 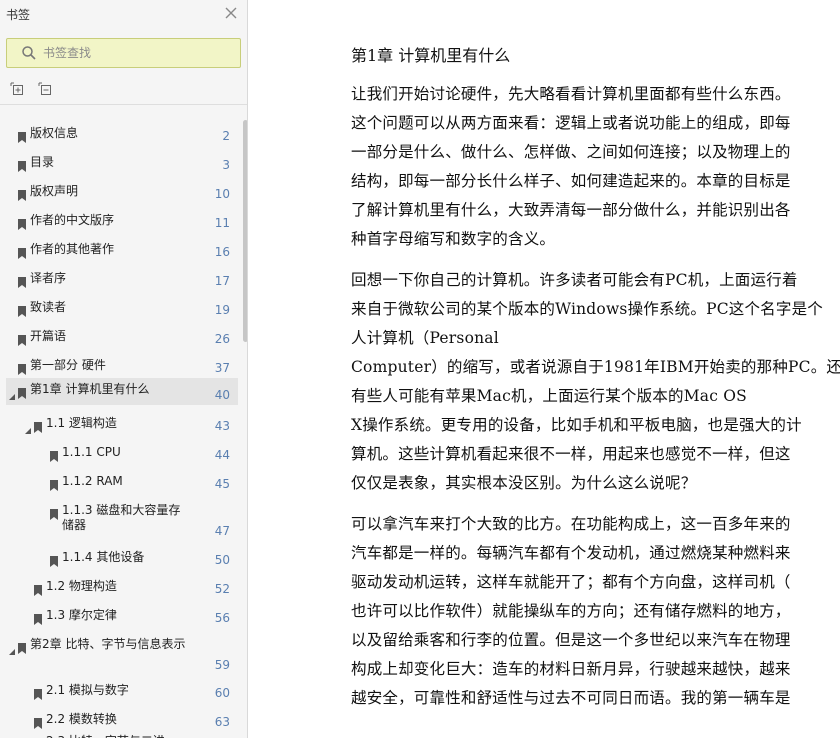 What do you see at coordinates (103, 557) in the screenshot?
I see `bookmark-label: 1.1.4 其他设备` at bounding box center [103, 557].